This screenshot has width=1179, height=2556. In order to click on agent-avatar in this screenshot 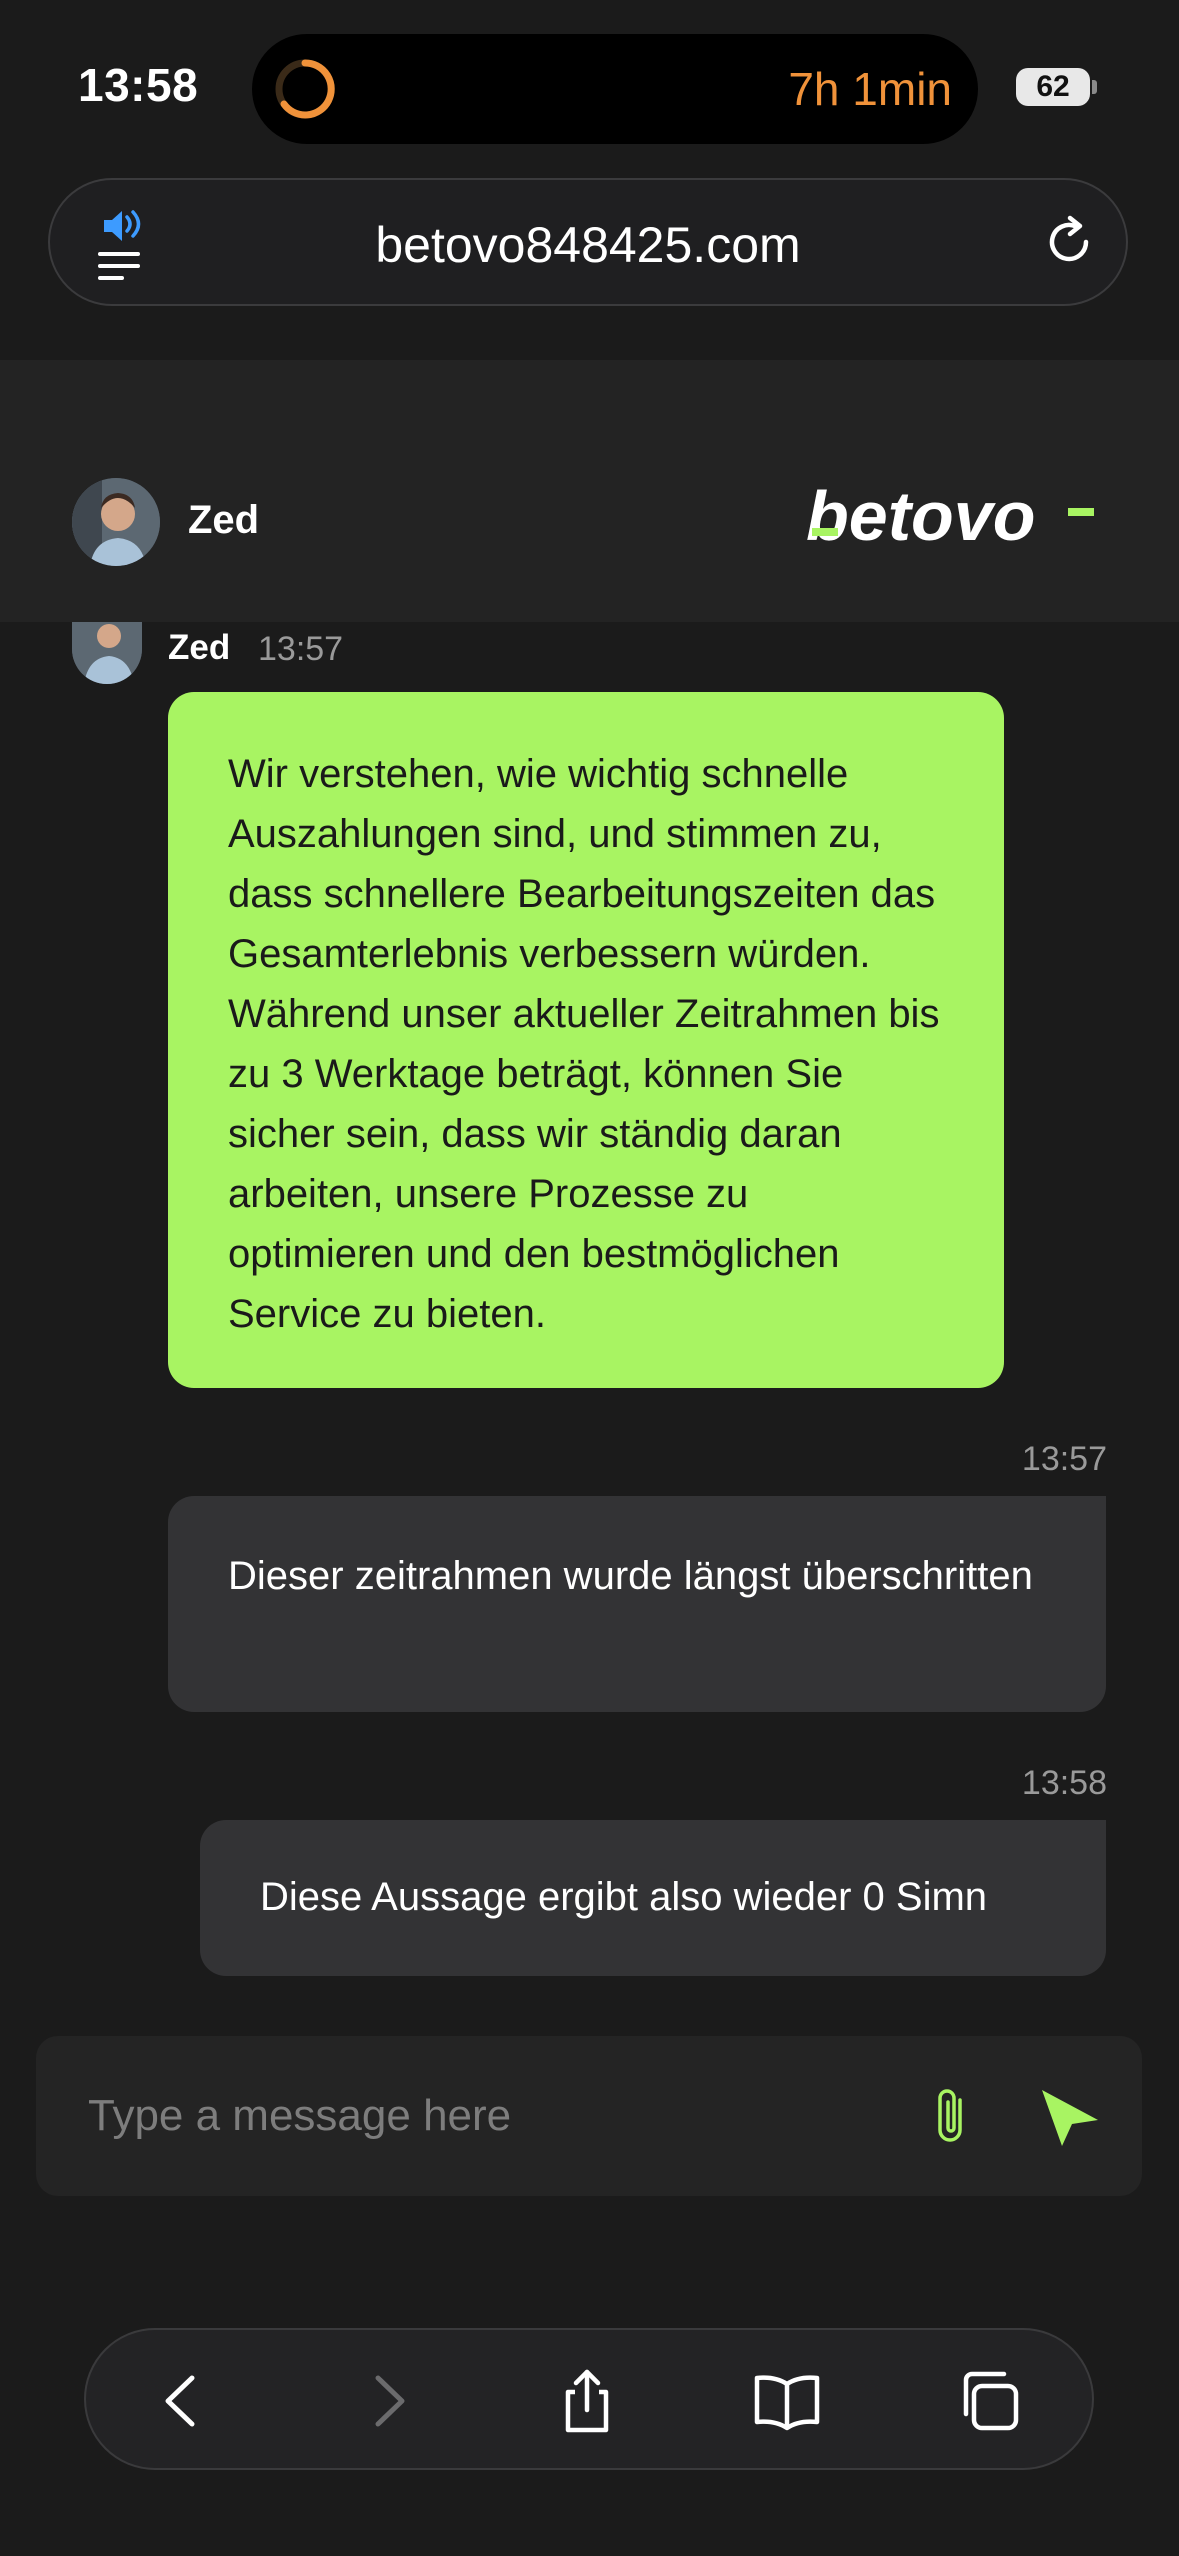, I will do `click(116, 522)`.